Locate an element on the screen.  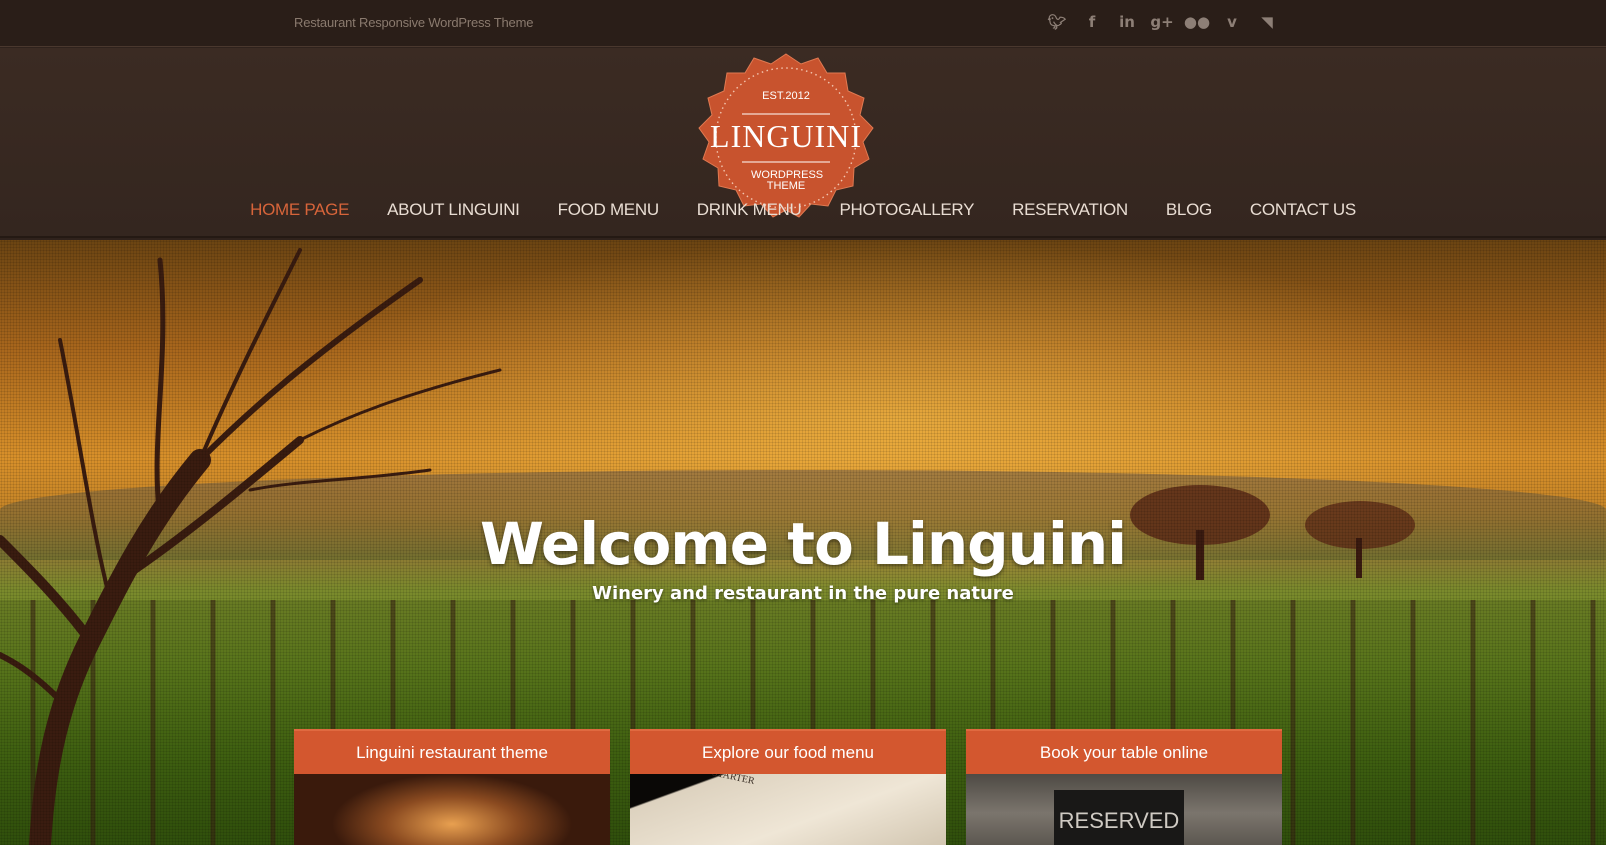
feature-box-title: Linguini restaurant theme is located at coordinates (452, 751).